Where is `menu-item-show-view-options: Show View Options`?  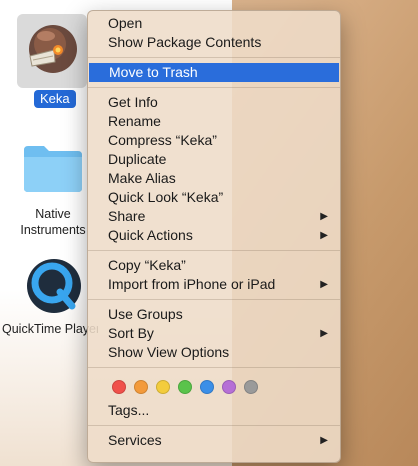
menu-item-show-view-options: Show View Options is located at coordinates (214, 352).